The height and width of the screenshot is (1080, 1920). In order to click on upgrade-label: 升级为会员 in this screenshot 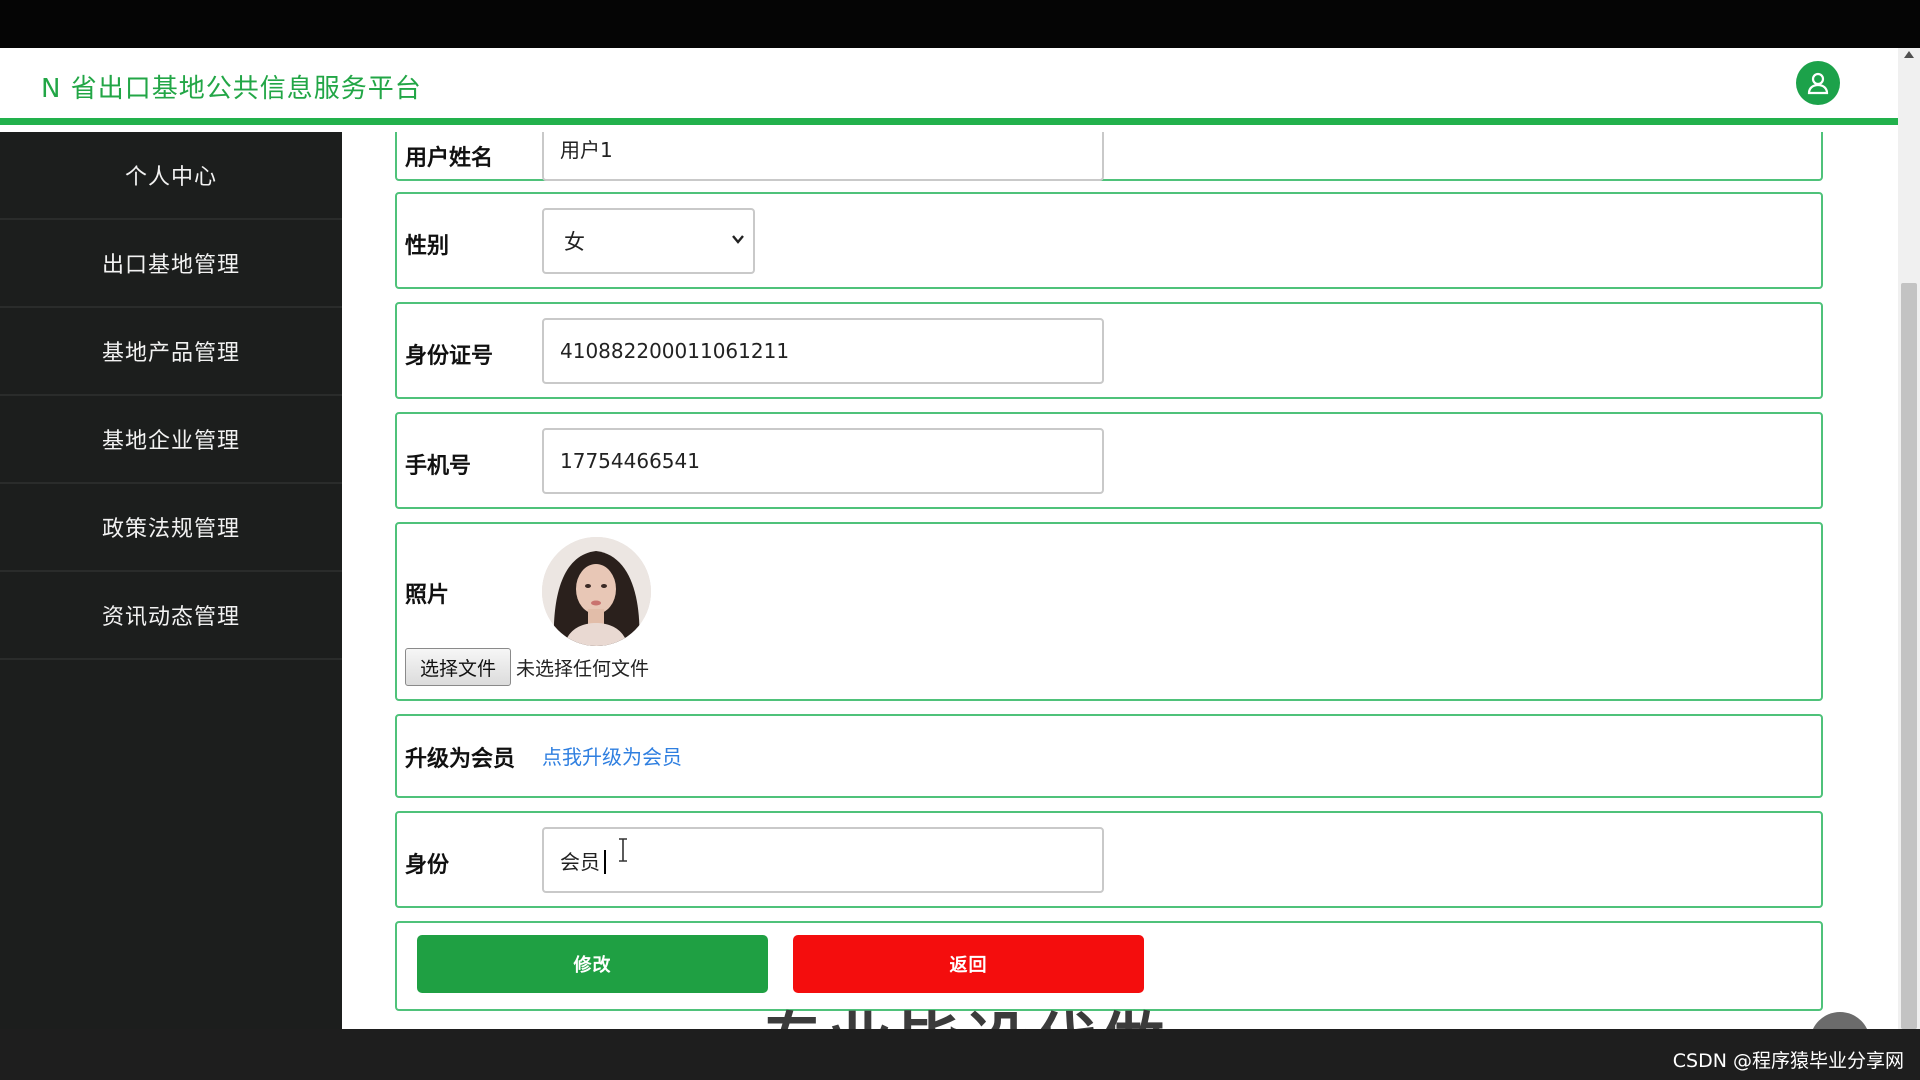, I will do `click(460, 759)`.